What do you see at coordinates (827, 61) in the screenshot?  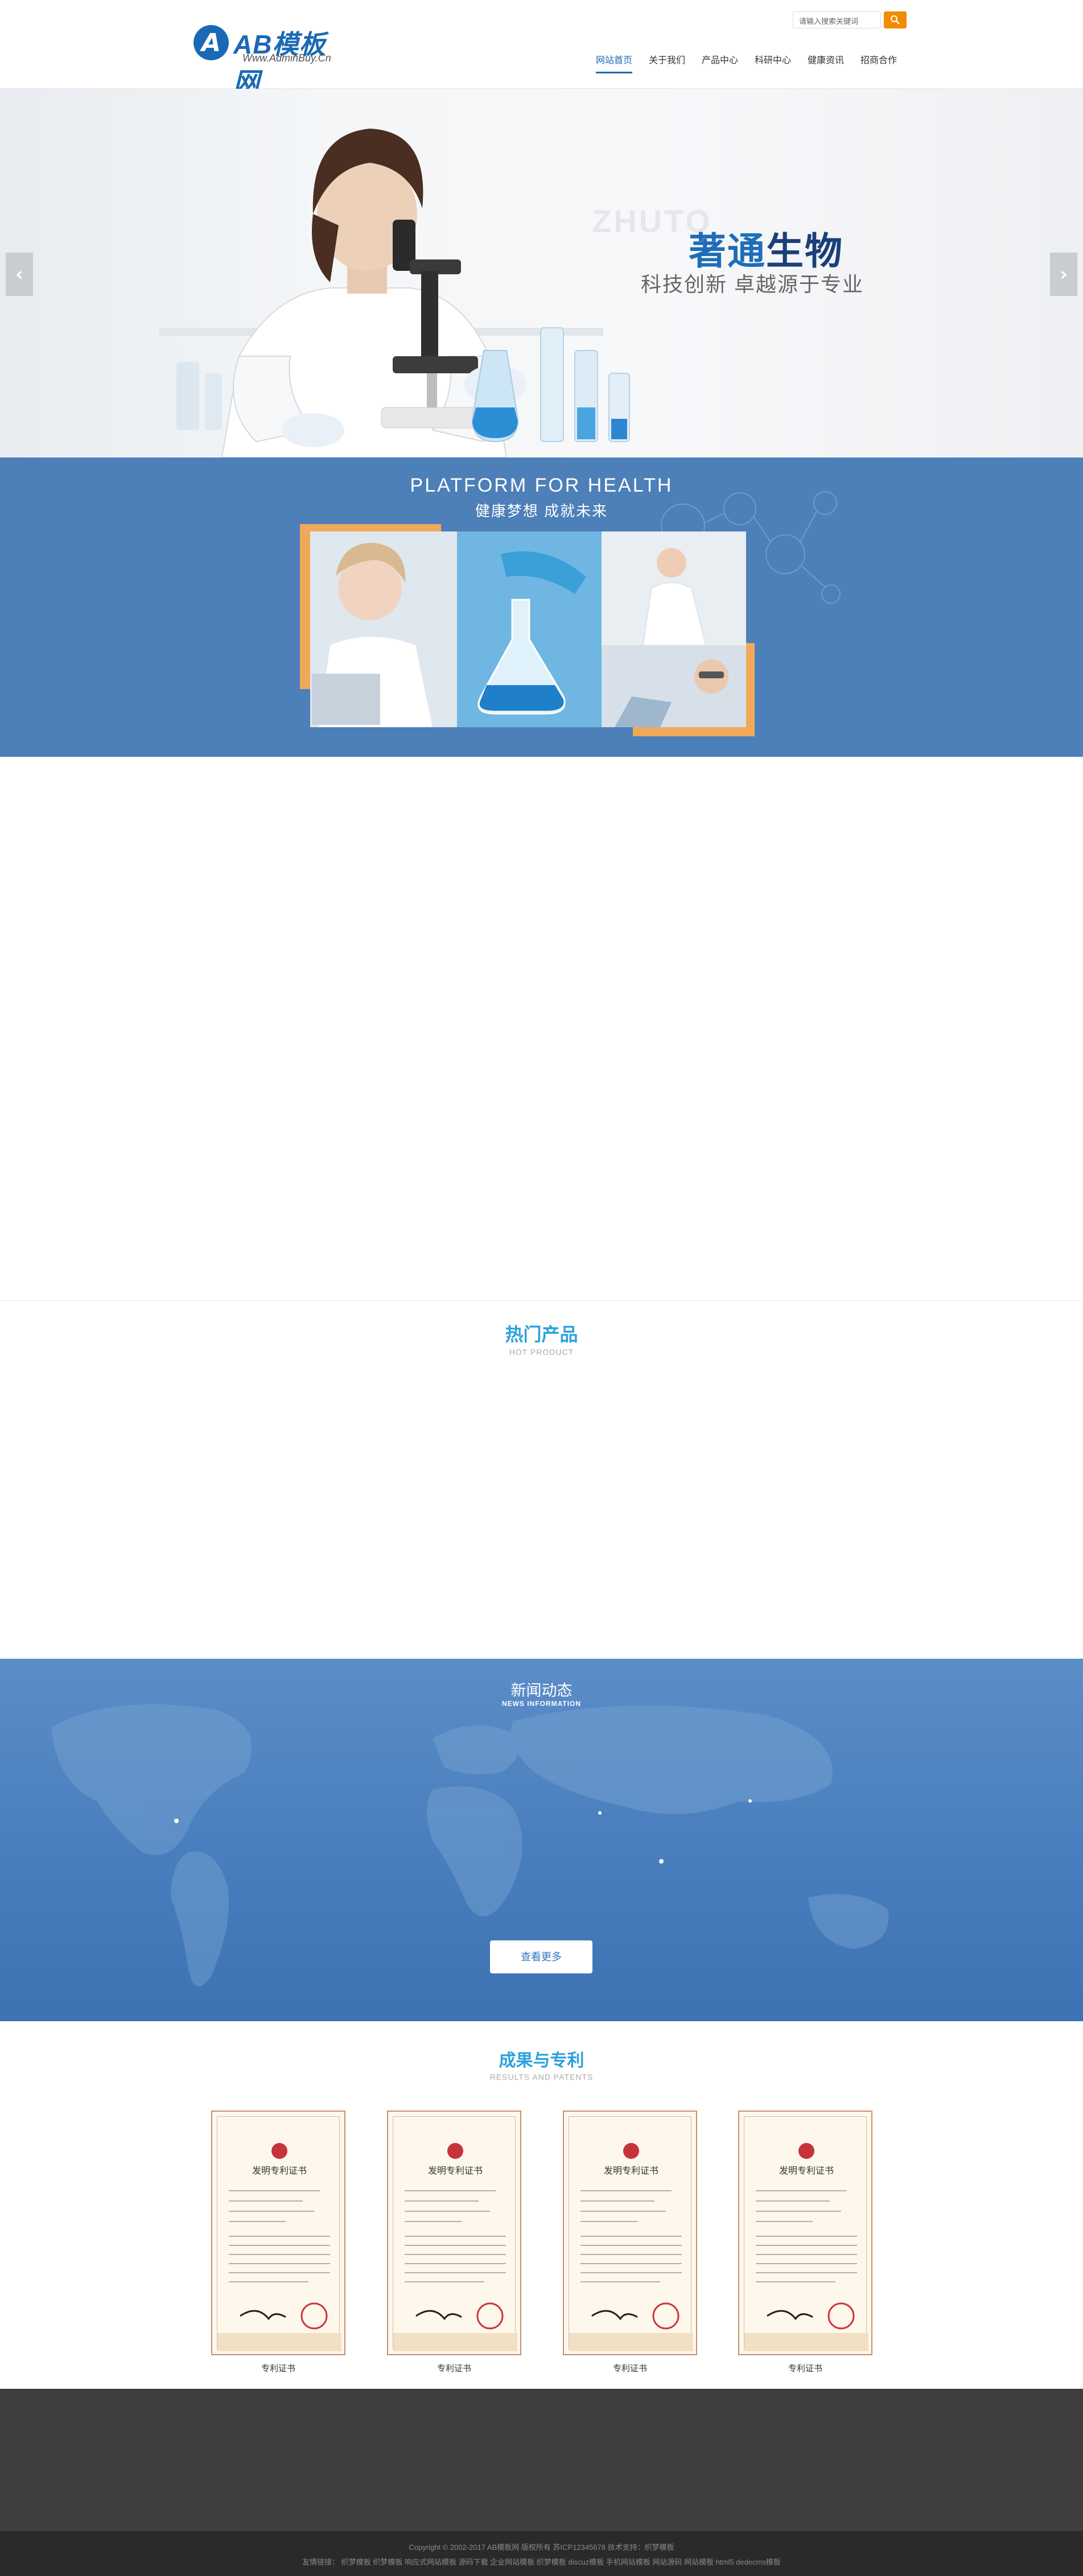 I see `nav-item-label: 健康资讯` at bounding box center [827, 61].